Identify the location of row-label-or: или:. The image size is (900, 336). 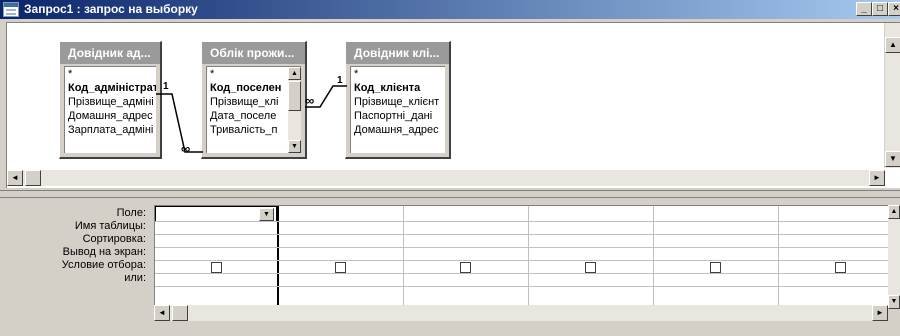
(135, 278).